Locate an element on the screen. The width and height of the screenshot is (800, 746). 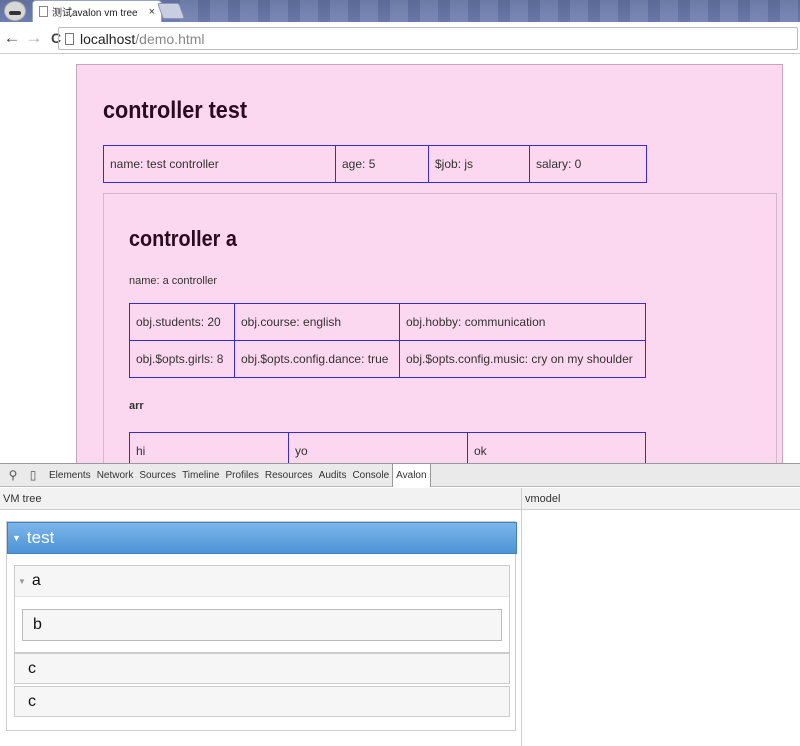
table-cell: obj.hobby: communication is located at coordinates (522, 322).